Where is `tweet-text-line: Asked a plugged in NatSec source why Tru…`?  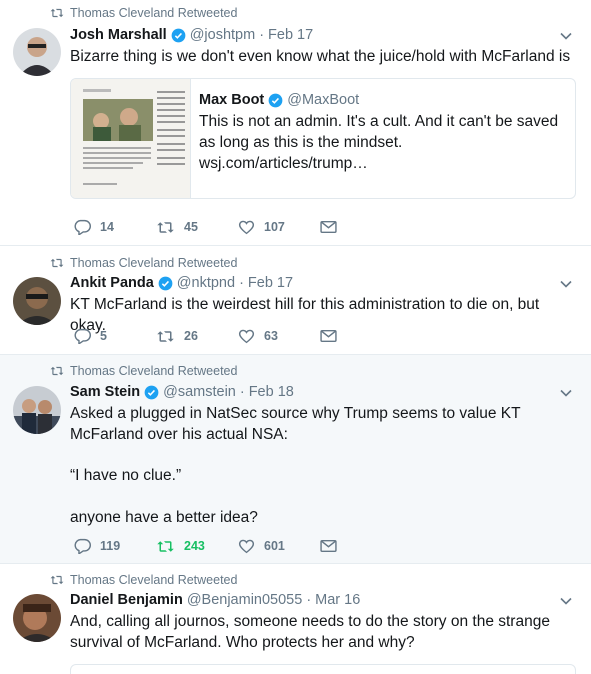
tweet-text-line: Asked a plugged in NatSec source why Tru… is located at coordinates (295, 424).